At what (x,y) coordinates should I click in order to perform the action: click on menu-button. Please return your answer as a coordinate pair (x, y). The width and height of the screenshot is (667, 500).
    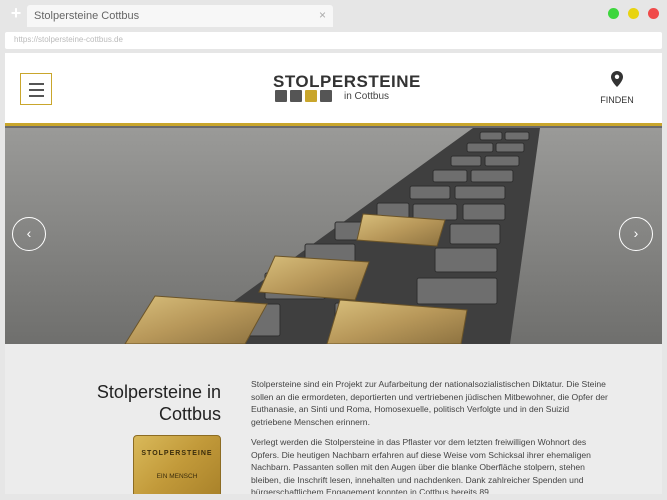
    Looking at the image, I should click on (36, 89).